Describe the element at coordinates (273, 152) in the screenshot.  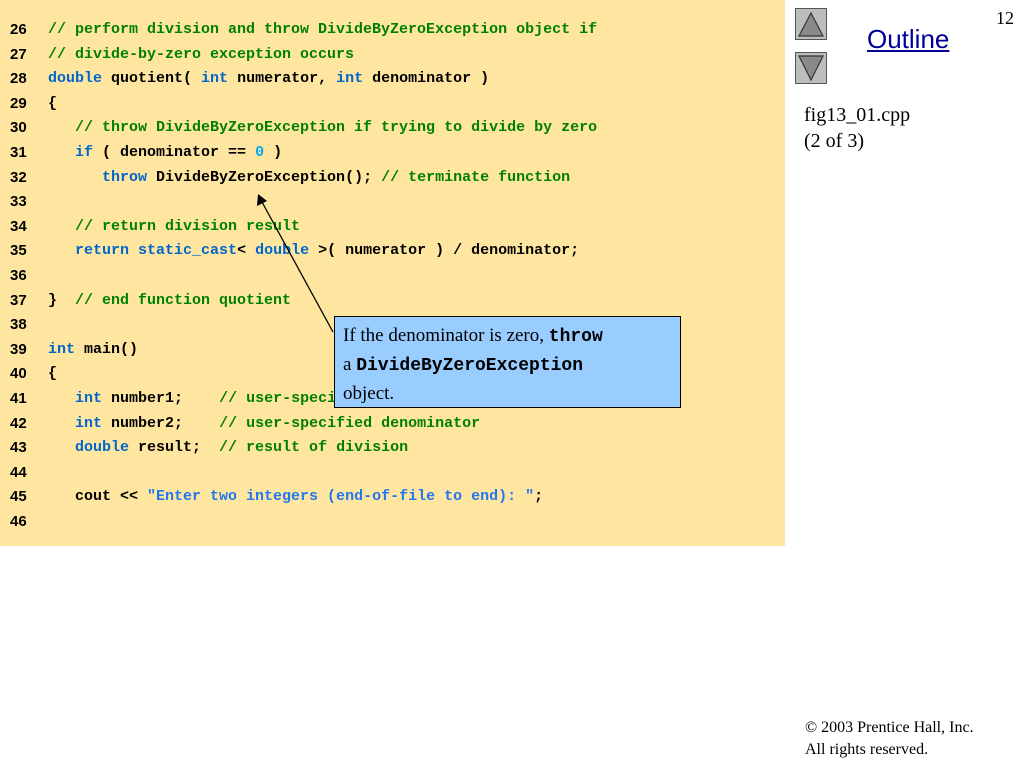
I see `code-token: )` at that location.